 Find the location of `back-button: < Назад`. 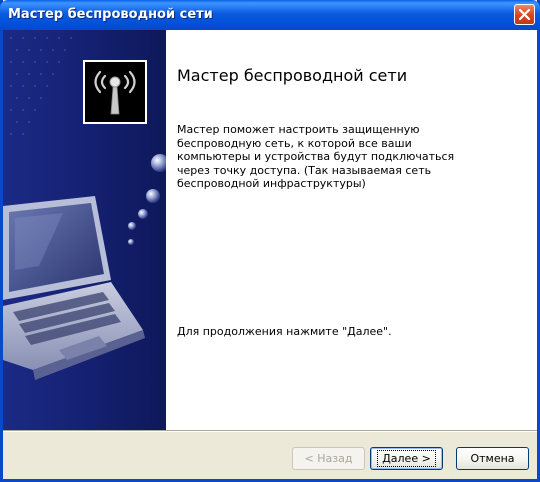

back-button: < Назад is located at coordinates (328, 458).